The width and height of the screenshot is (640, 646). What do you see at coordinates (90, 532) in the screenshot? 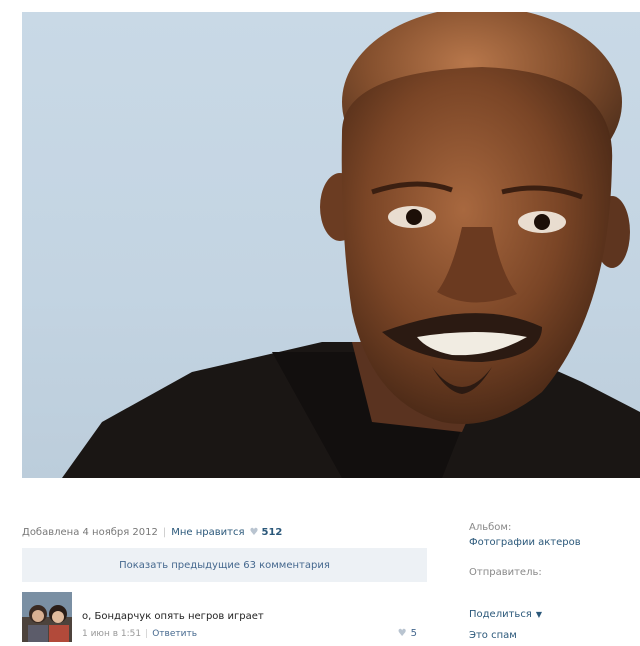
I see `date-added: Добавлена 4 ноября 2012` at bounding box center [90, 532].